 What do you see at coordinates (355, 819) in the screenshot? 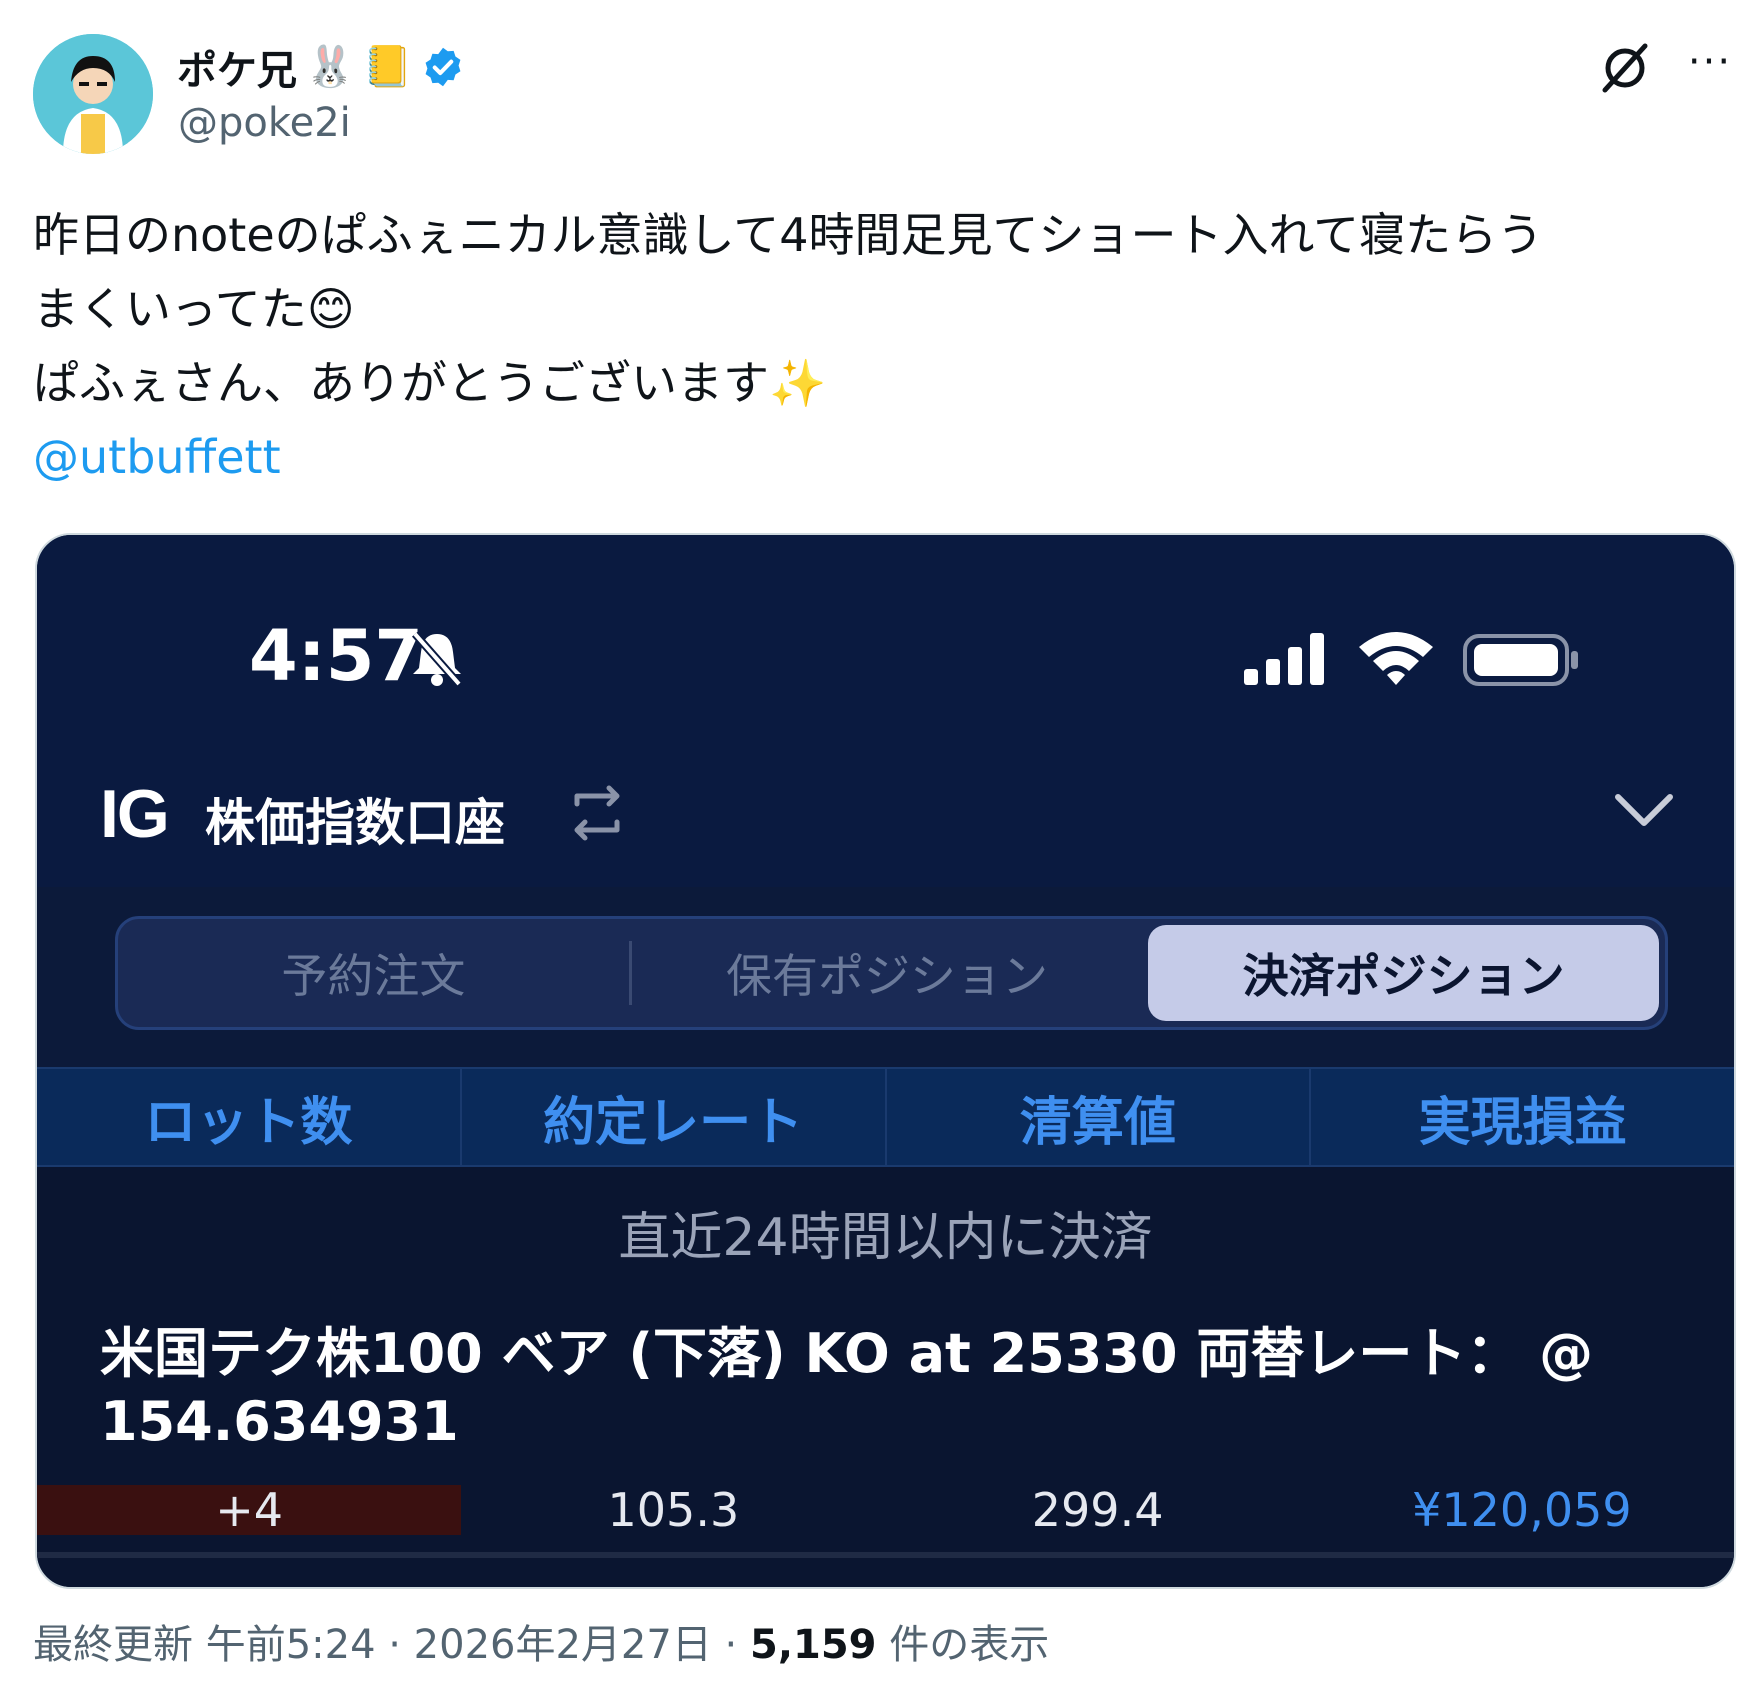
I see `account-name: 株価指数口座` at bounding box center [355, 819].